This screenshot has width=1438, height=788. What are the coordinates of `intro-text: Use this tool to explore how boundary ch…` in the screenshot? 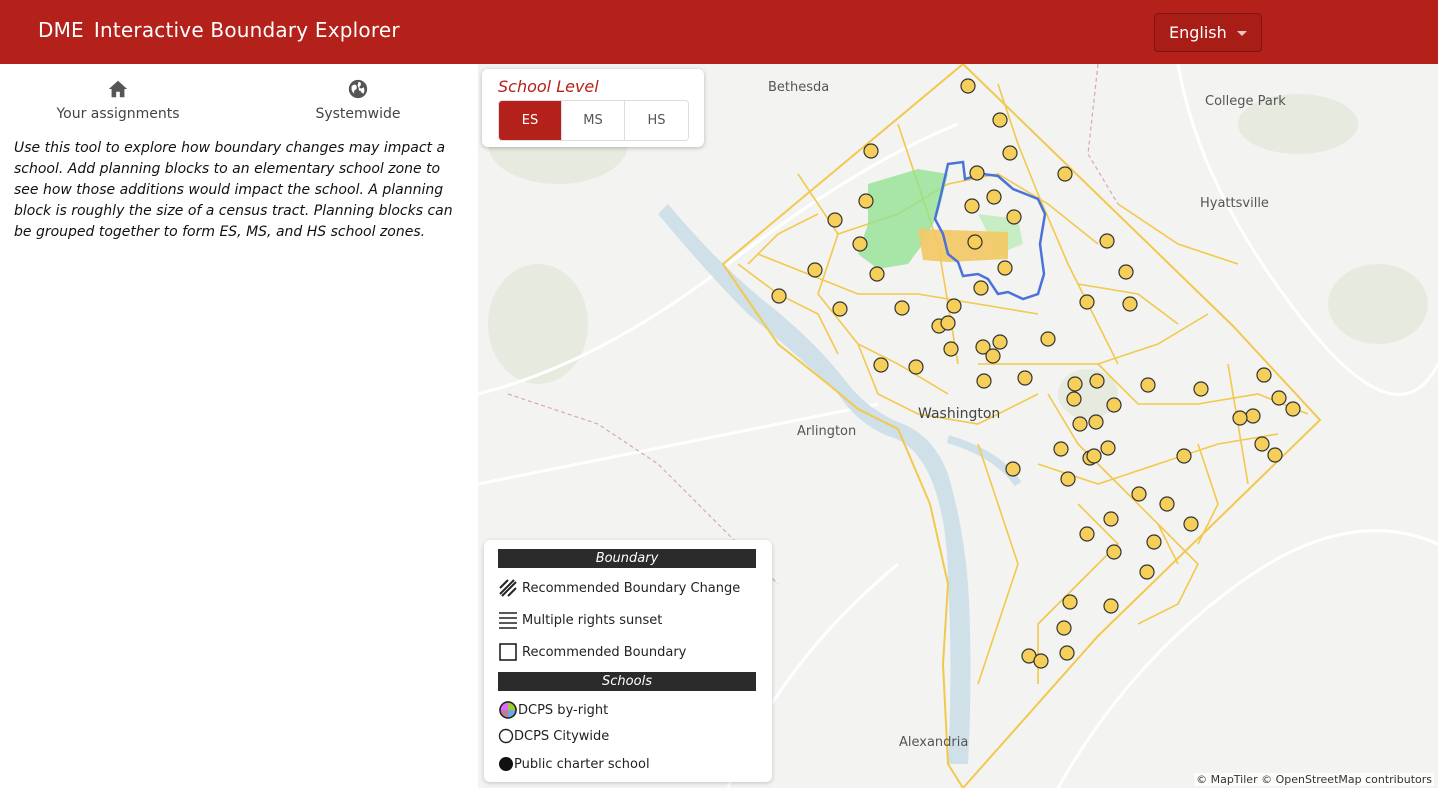 It's located at (233, 190).